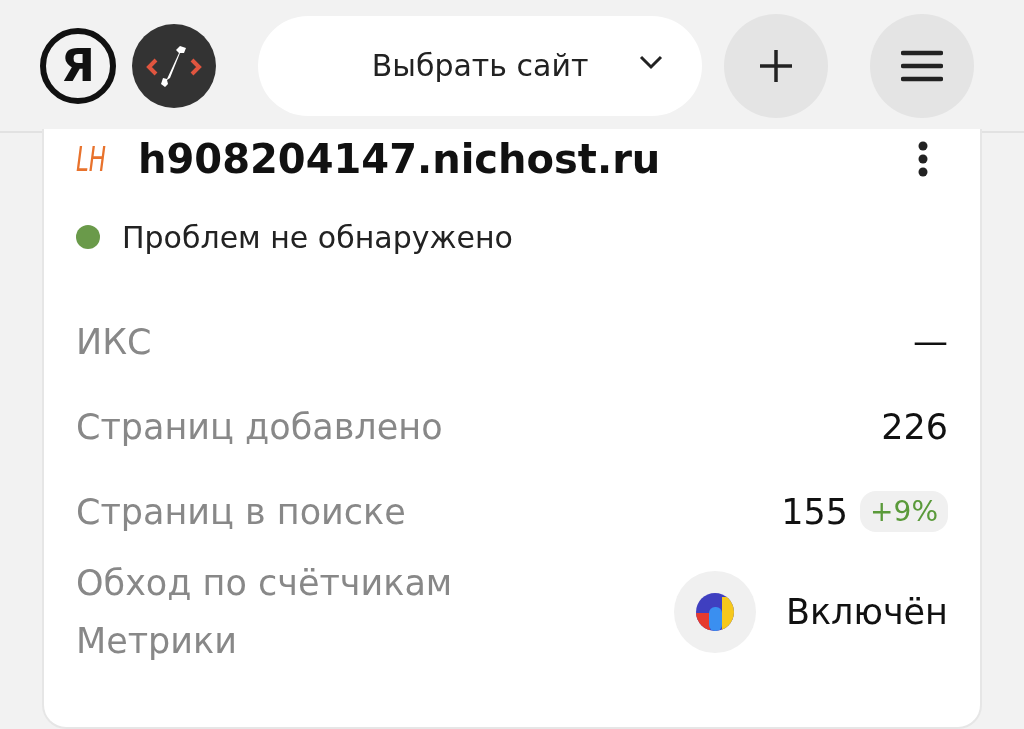 Image resolution: width=1024 pixels, height=729 pixels. Describe the element at coordinates (866, 612) in the screenshot. I see `row-value: Включён` at that location.